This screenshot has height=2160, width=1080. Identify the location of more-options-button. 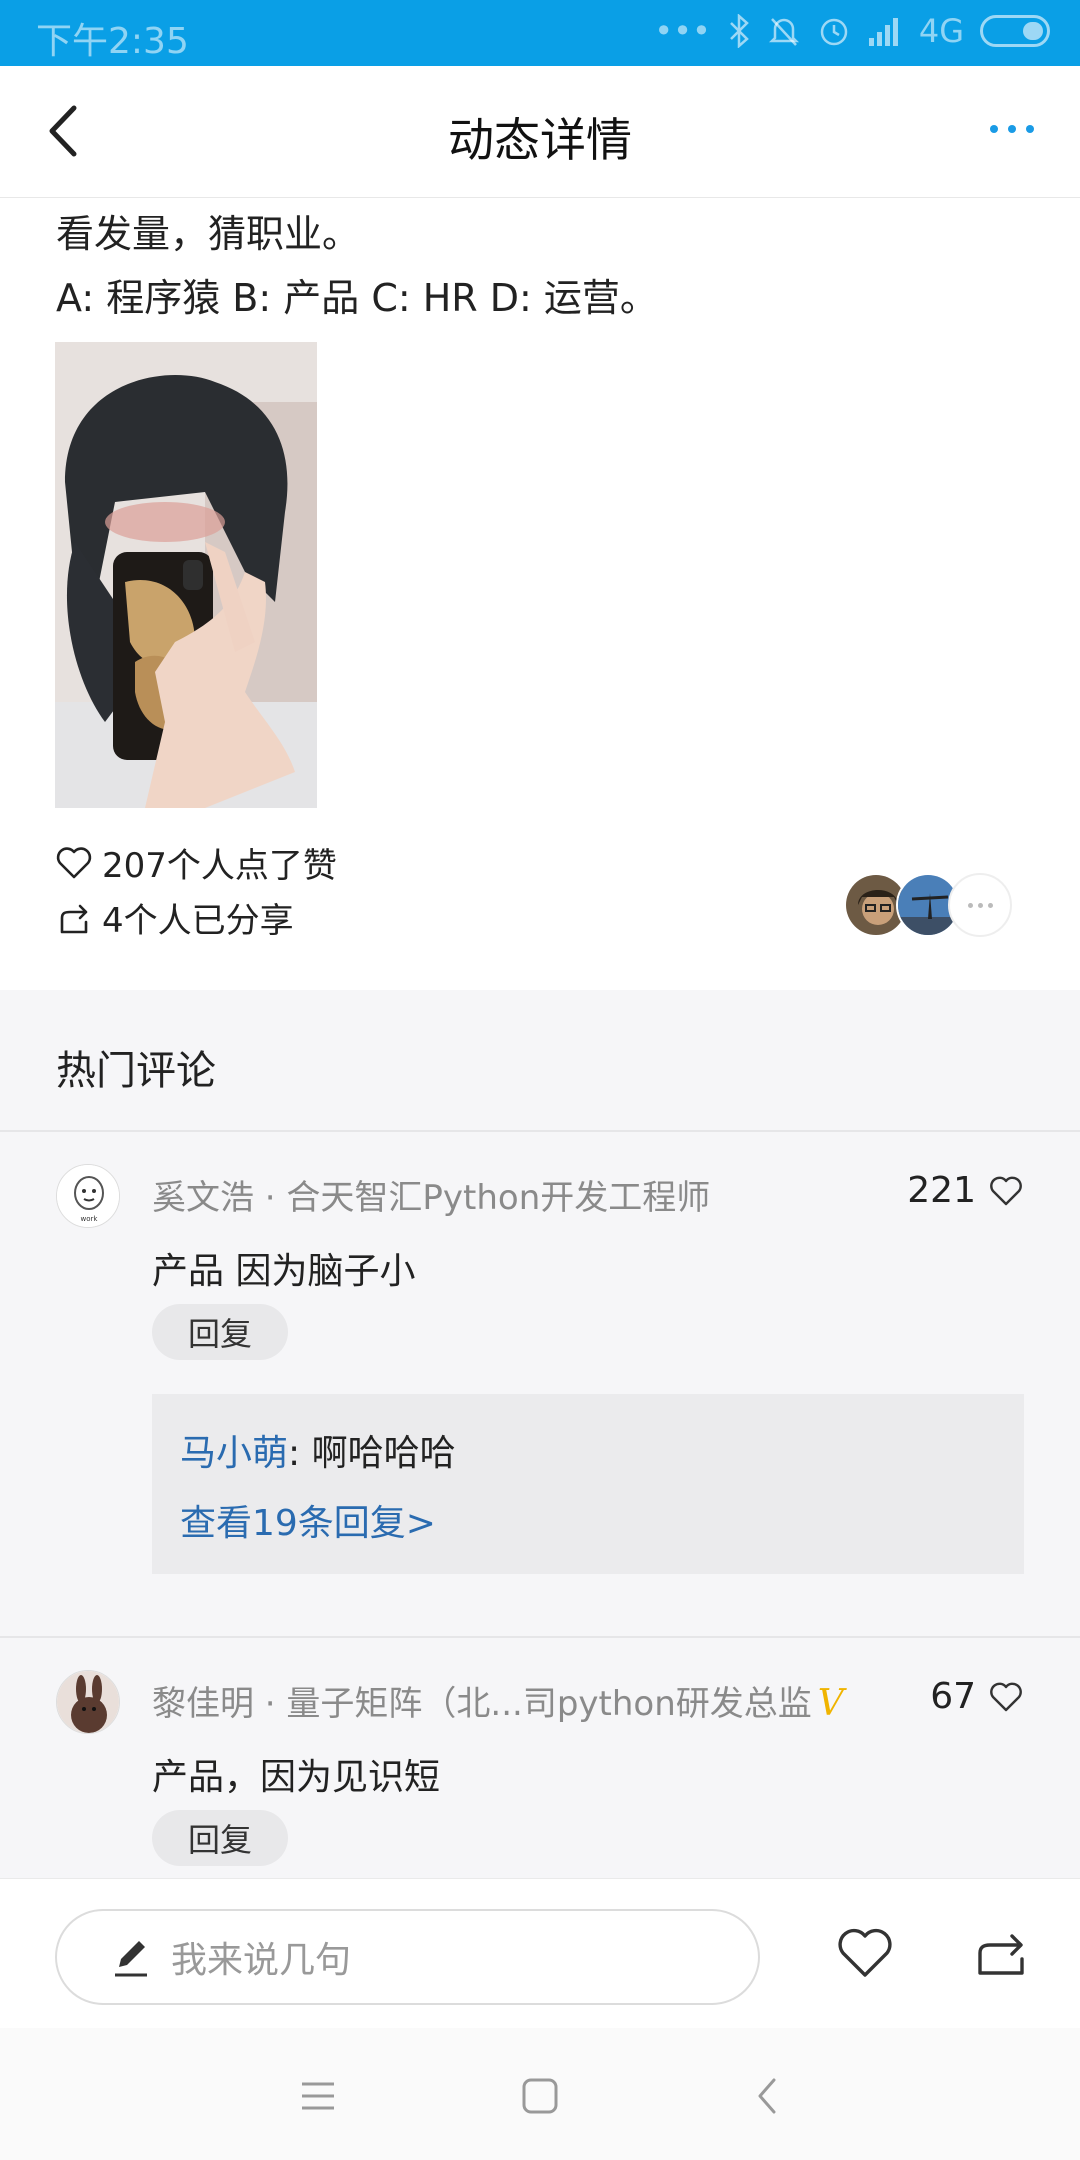
(1012, 129).